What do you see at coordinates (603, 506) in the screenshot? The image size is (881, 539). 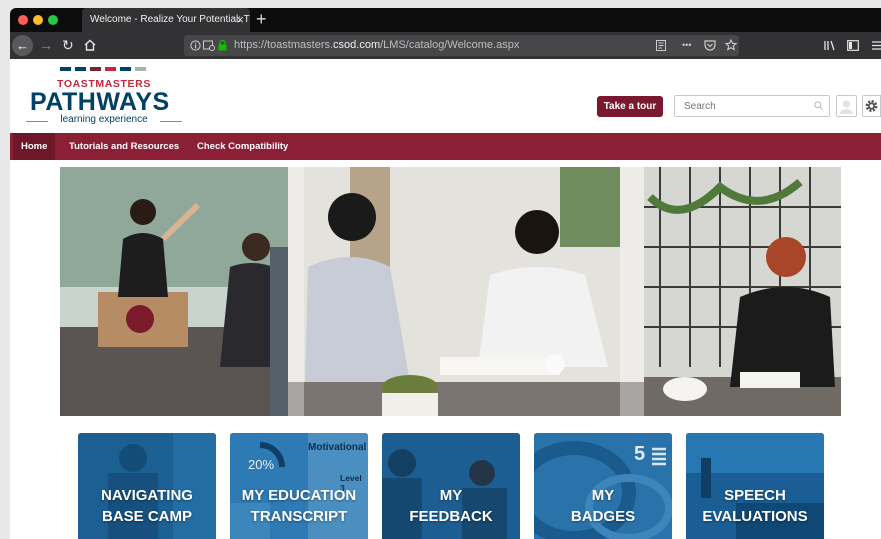 I see `tile-label: MY BADGES` at bounding box center [603, 506].